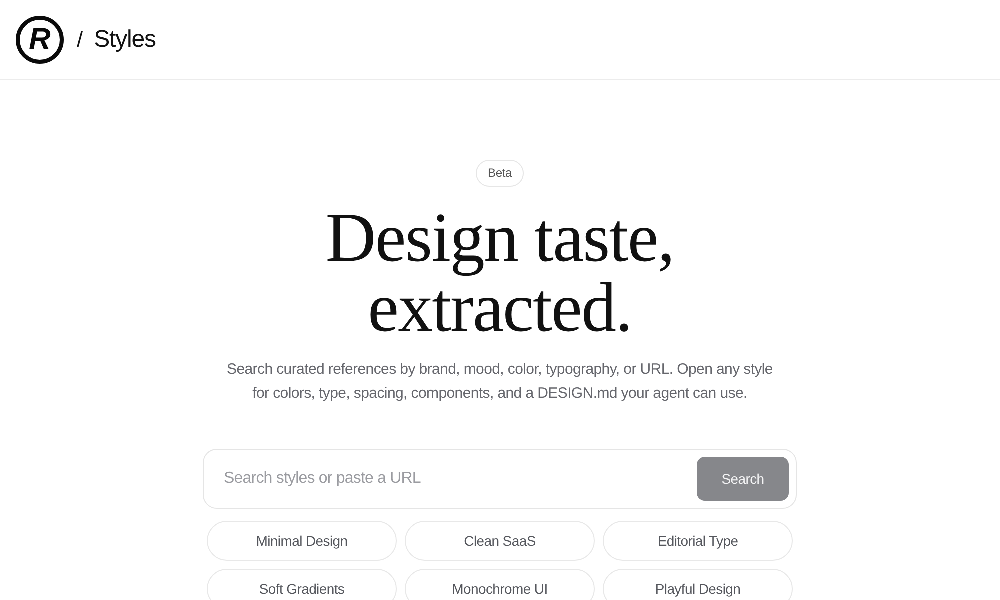  Describe the element at coordinates (40, 40) in the screenshot. I see `brand-logo: R` at that location.